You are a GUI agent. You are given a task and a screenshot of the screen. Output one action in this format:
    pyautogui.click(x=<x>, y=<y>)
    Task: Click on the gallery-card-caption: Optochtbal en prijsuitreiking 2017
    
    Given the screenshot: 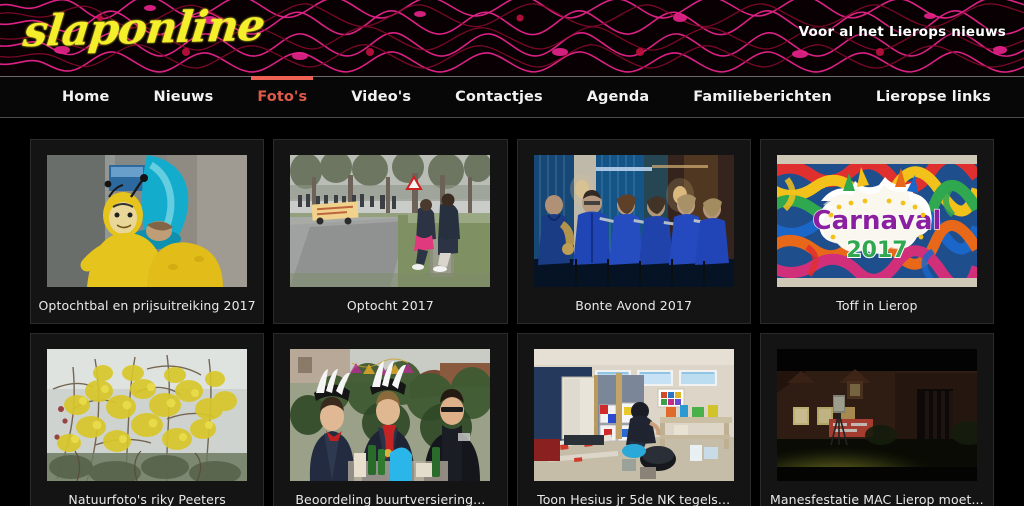 What is the action you would take?
    pyautogui.click(x=147, y=305)
    